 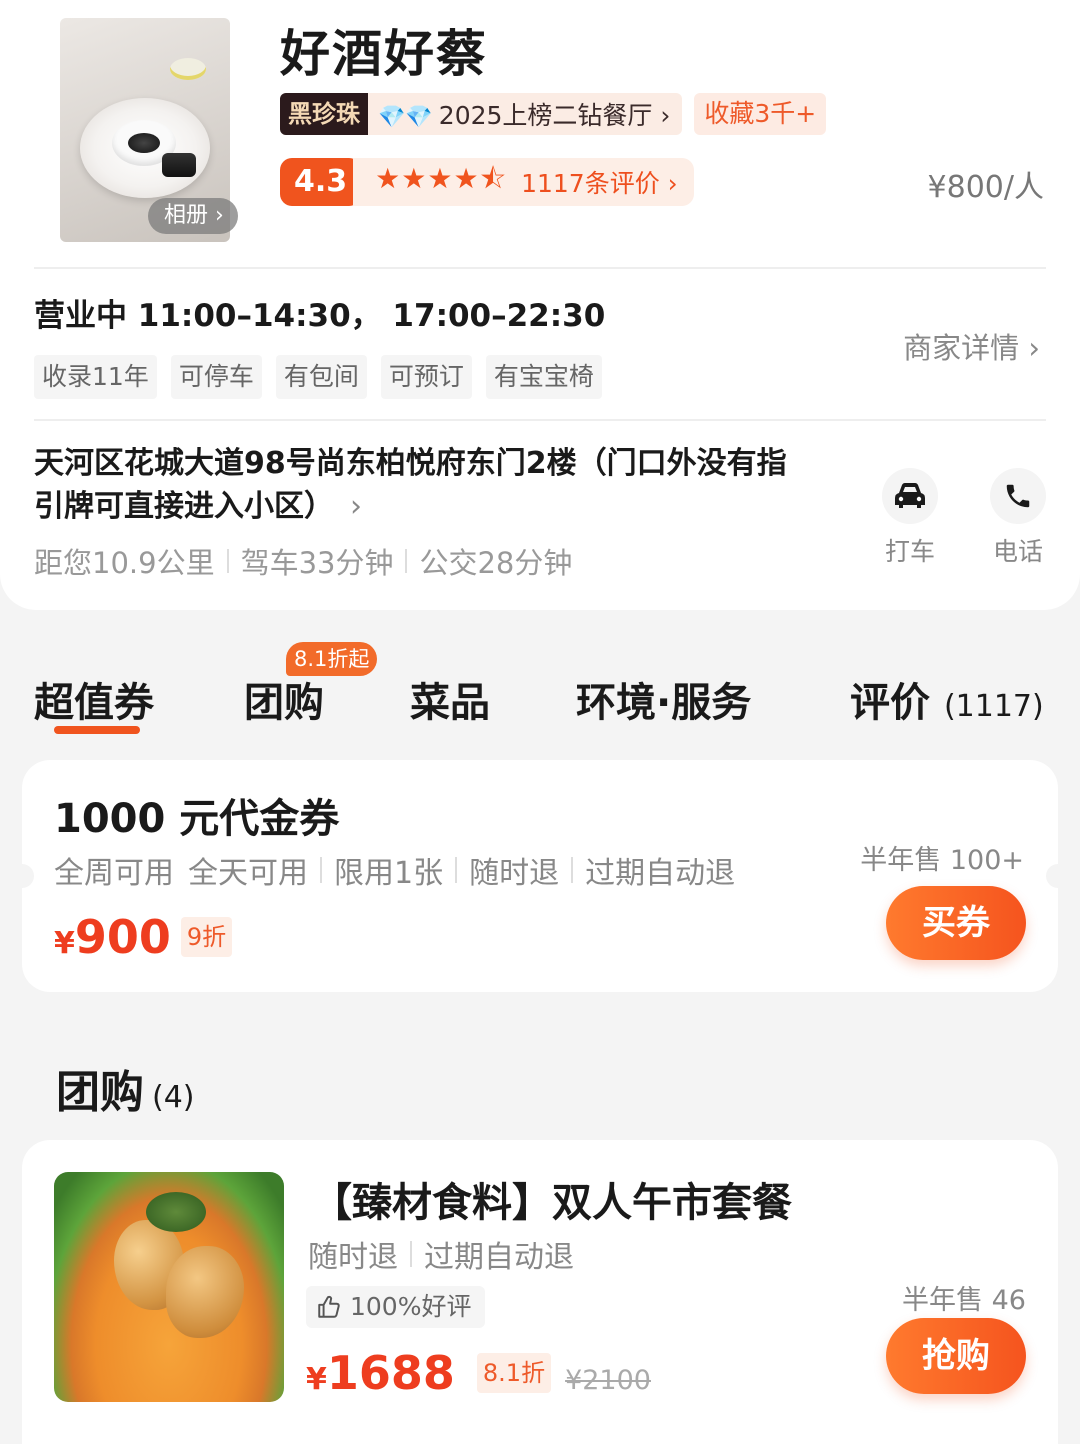 I want to click on voucher-terms: 全周可用 全天可用 限用1张 随时退 过期自动退, so click(x=394, y=870).